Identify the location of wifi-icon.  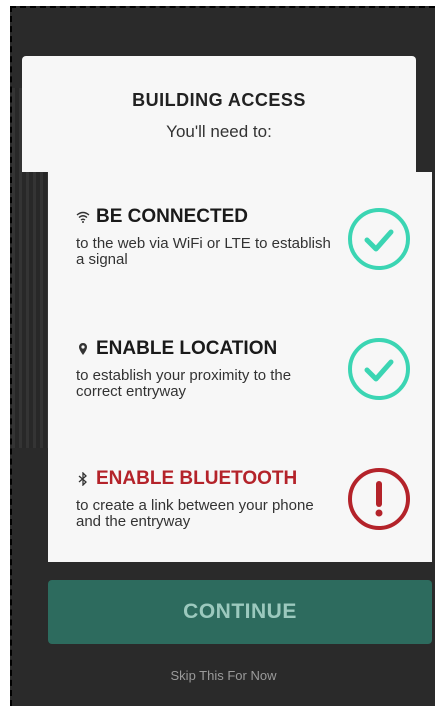
(83, 217).